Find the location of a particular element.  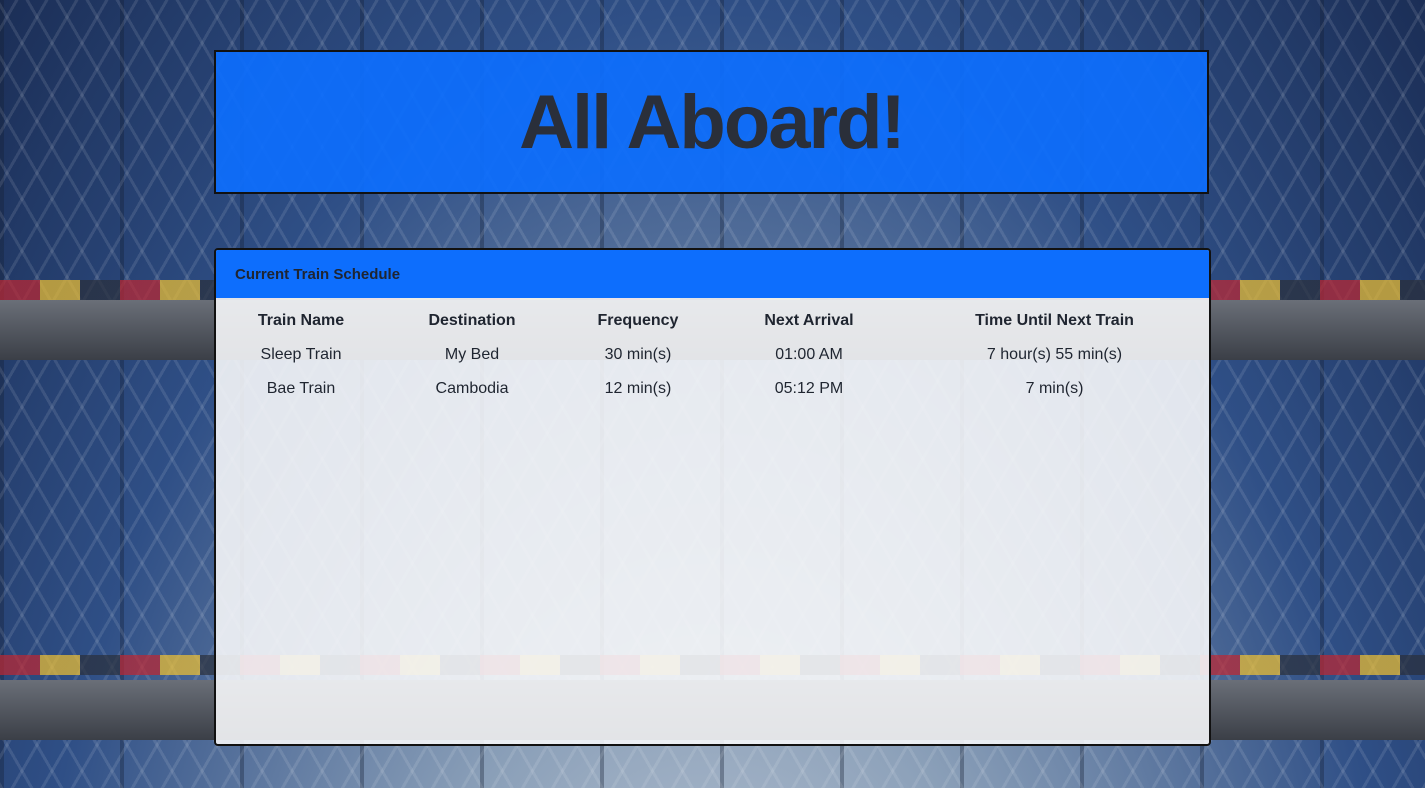

cell-frequency: 12 min(s) is located at coordinates (638, 388).